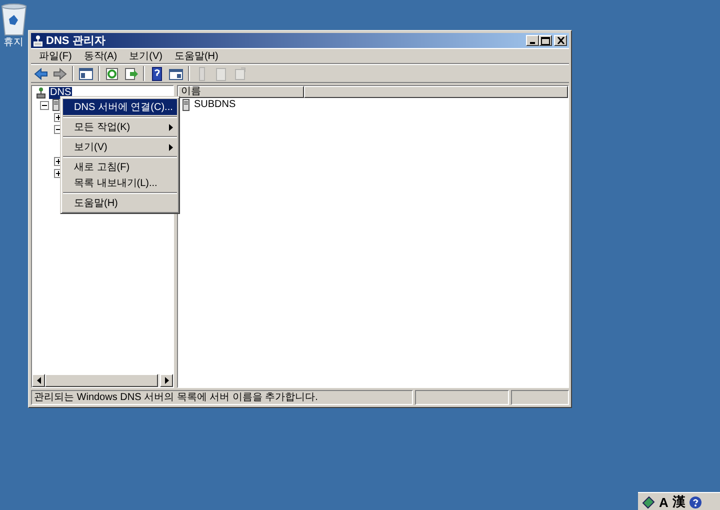 Image resolution: width=720 pixels, height=510 pixels. I want to click on back-arrow-icon, so click(41, 74).